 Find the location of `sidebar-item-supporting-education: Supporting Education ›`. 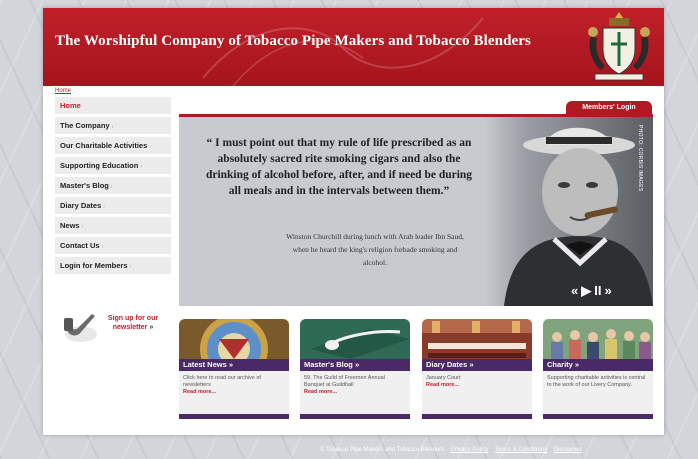

sidebar-item-supporting-education: Supporting Education › is located at coordinates (113, 165).